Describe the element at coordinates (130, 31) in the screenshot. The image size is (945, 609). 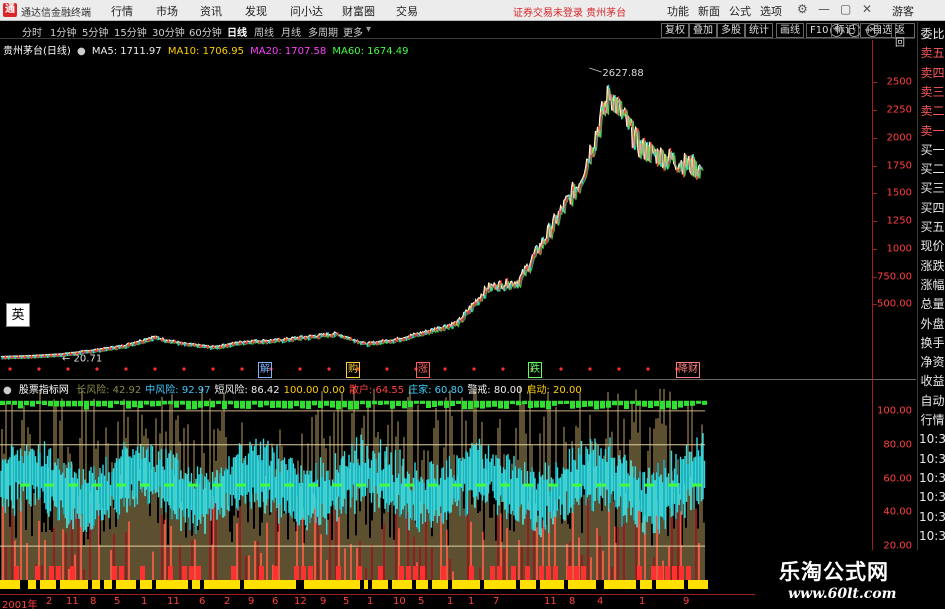
I see `period-15min: 15分钟` at that location.